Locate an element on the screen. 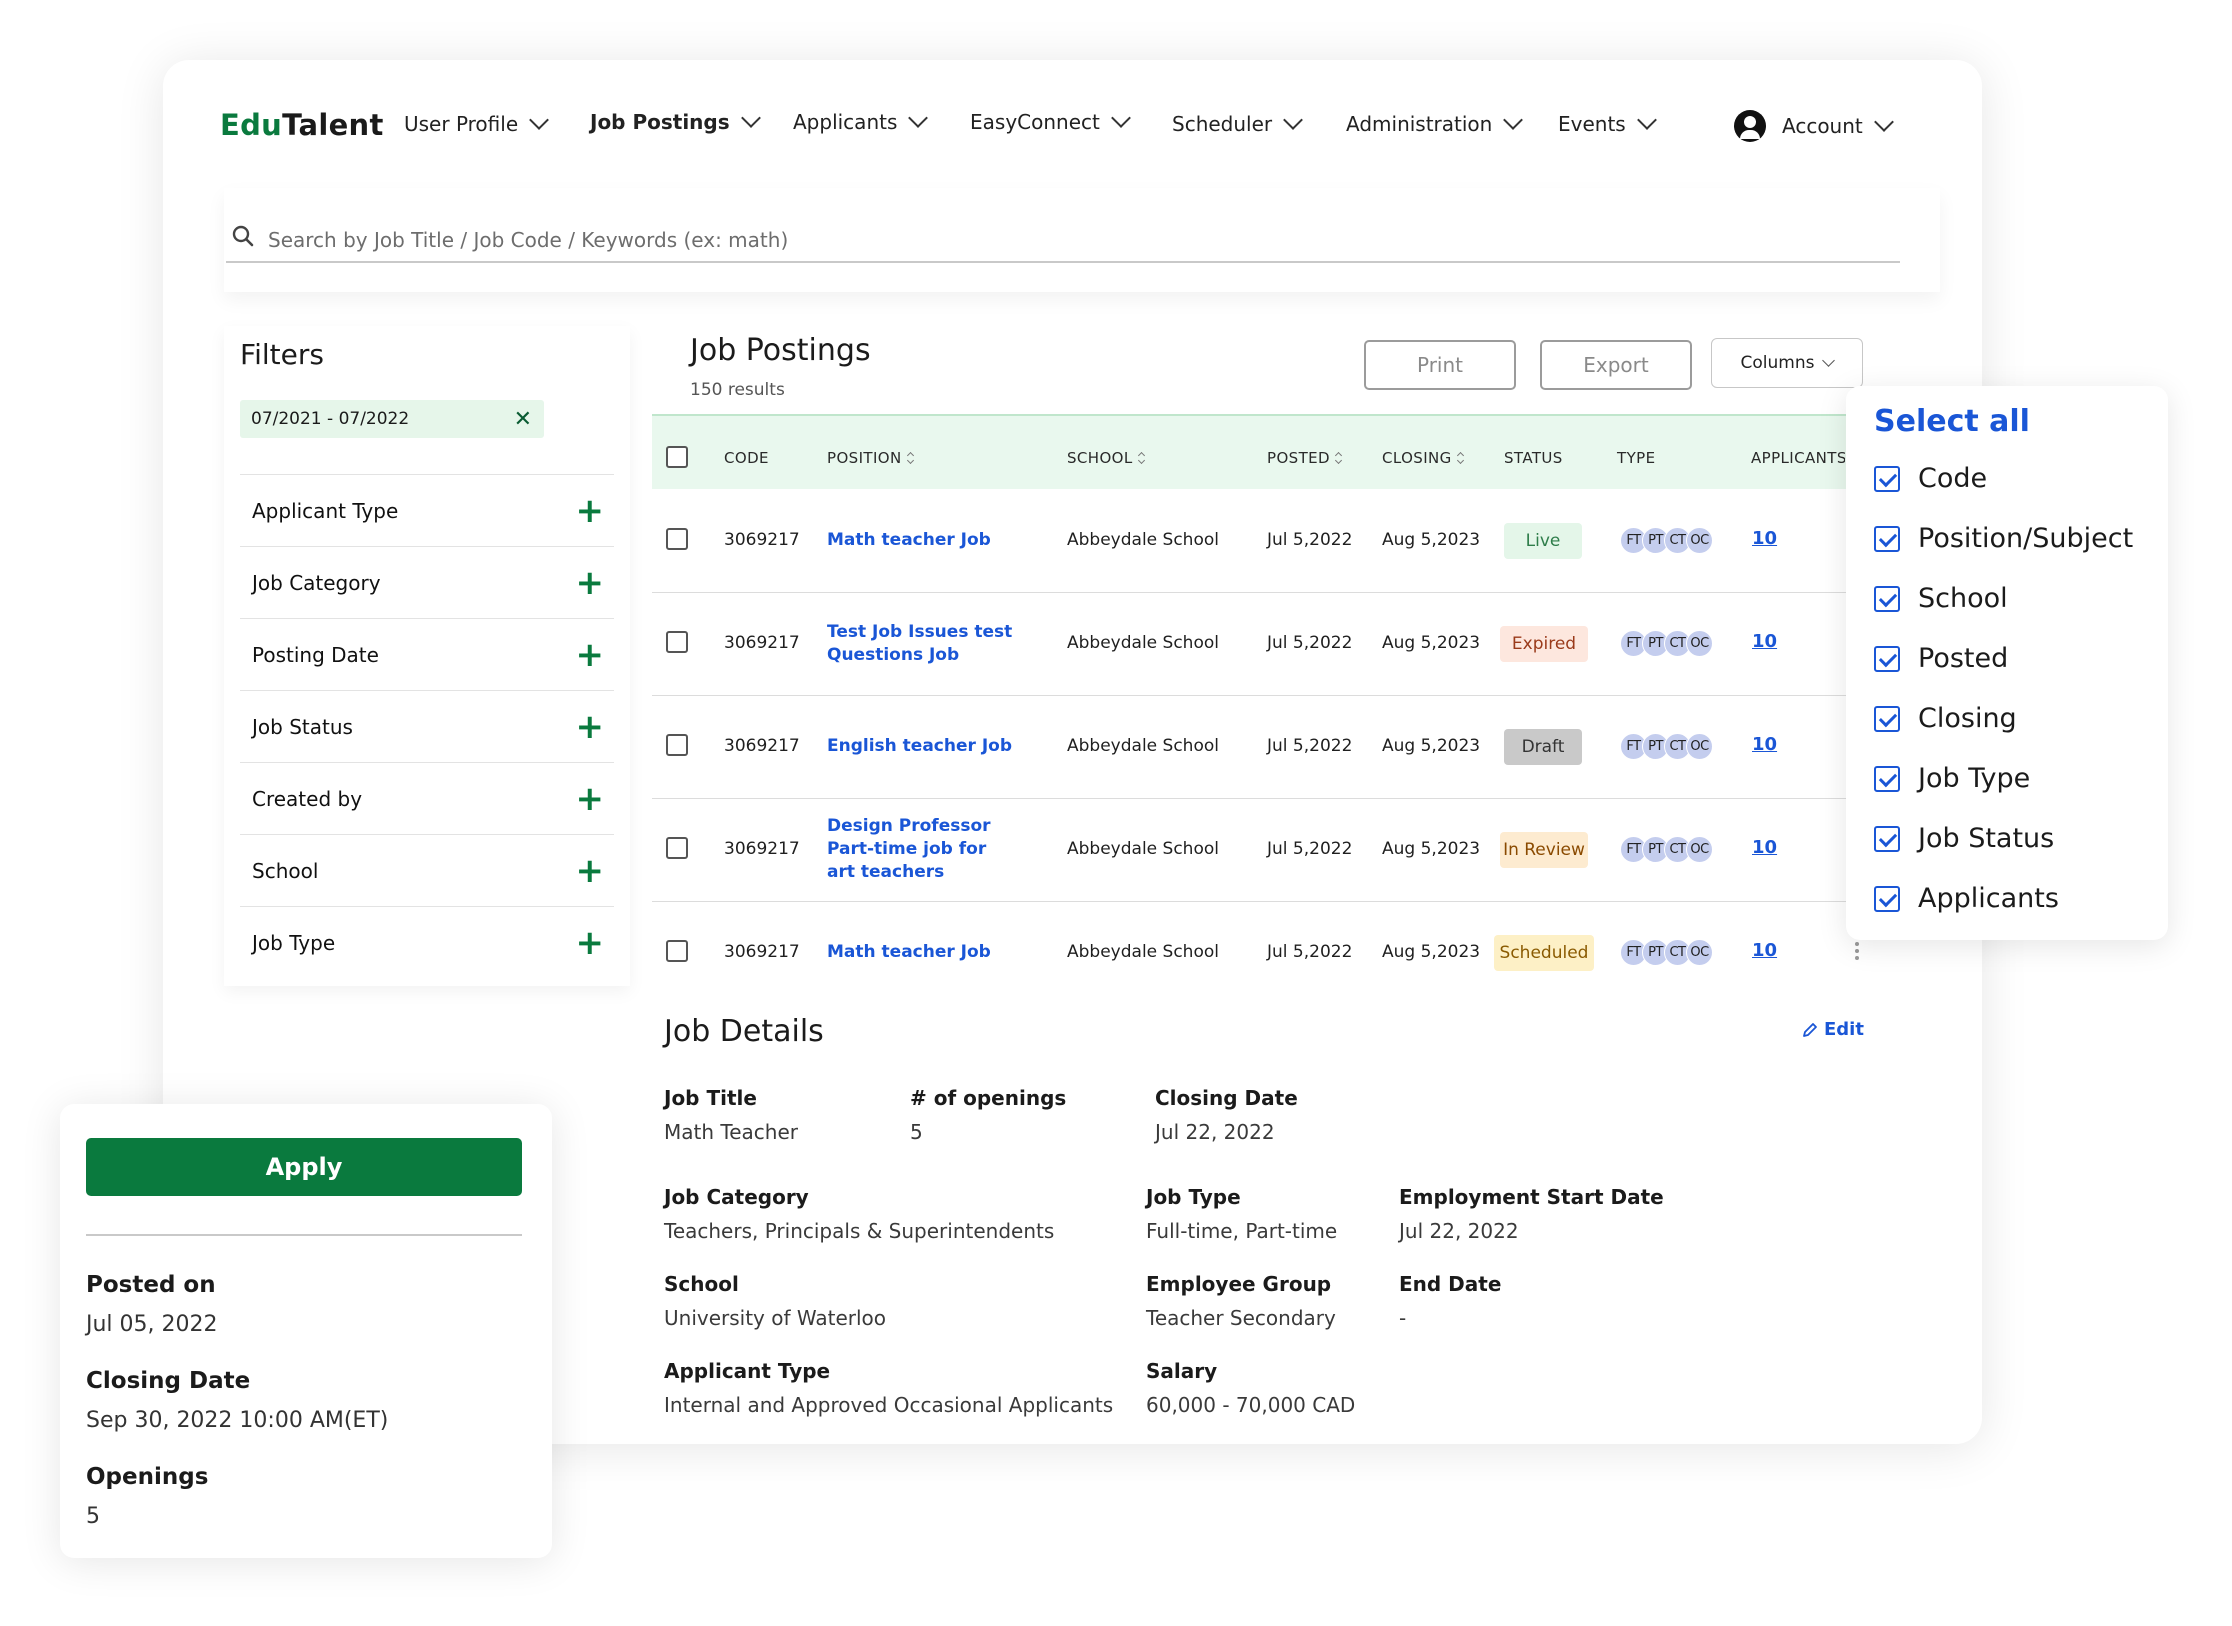 Image resolution: width=2232 pixels, height=1626 pixels. column-option-posted: Posted is located at coordinates (1941, 658).